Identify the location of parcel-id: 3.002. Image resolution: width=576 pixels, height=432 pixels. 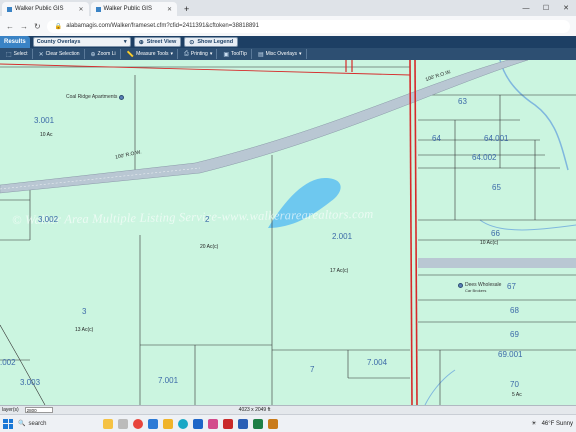
(48, 219).